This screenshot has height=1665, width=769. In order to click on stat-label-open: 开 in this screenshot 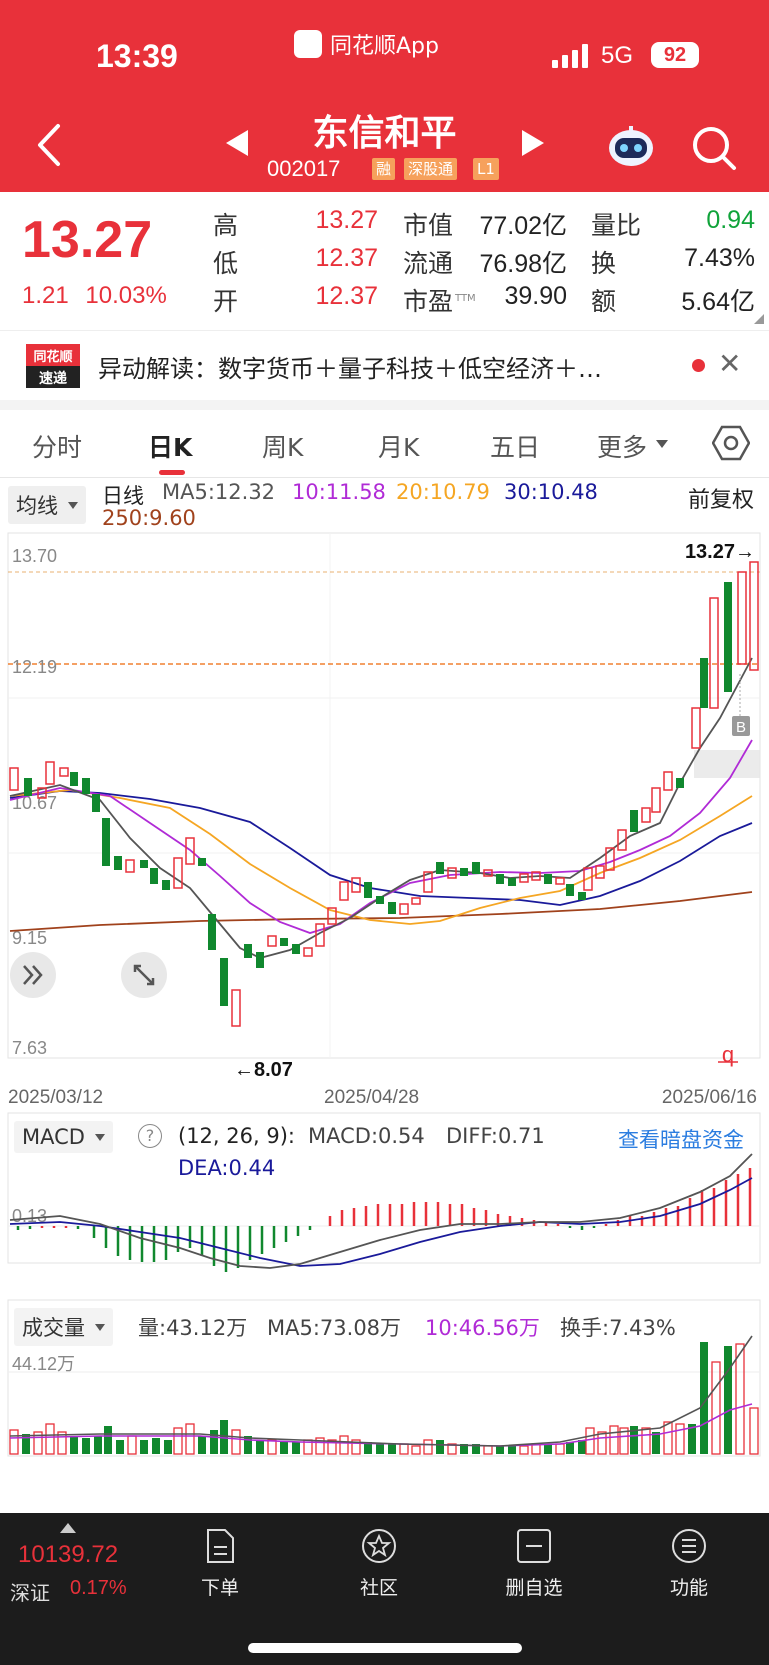, I will do `click(226, 301)`.